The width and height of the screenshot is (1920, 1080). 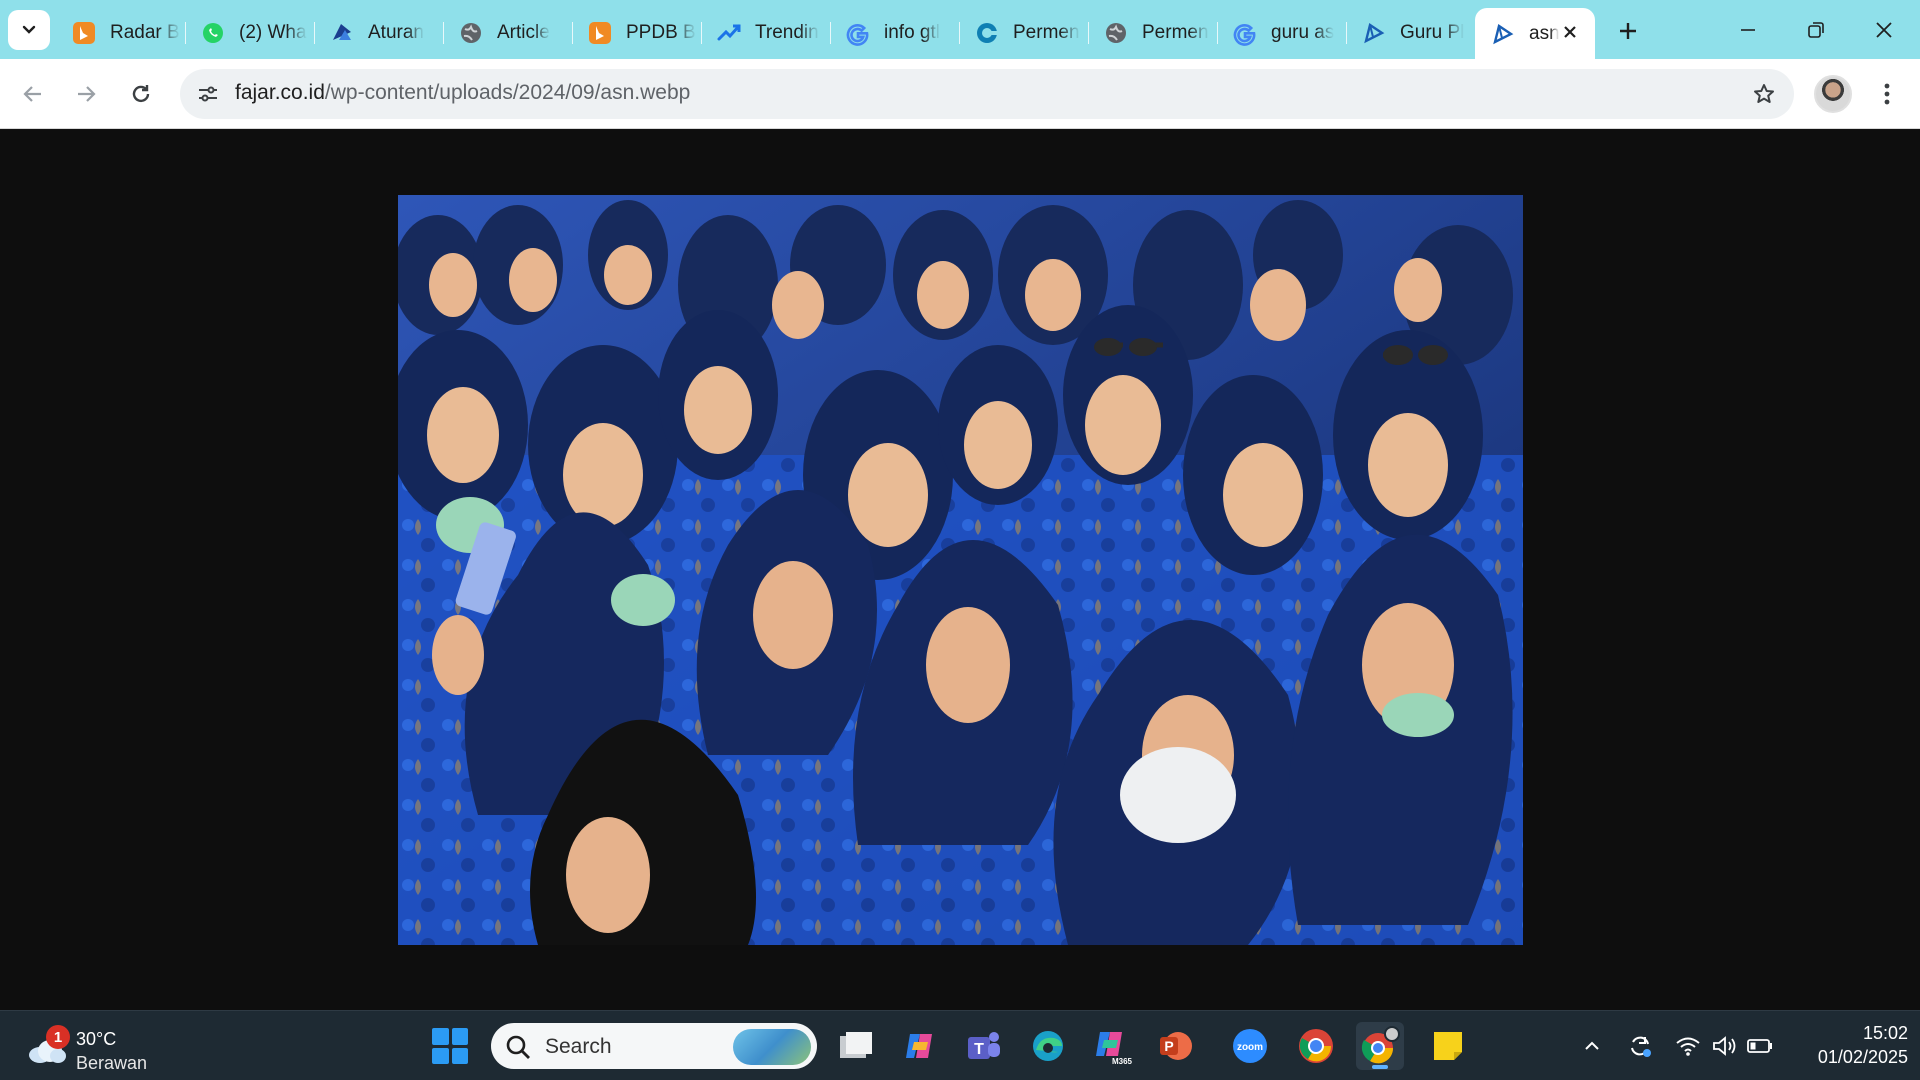 I want to click on system-clock: 15:02 01/02/2025, so click(x=1849, y=1045).